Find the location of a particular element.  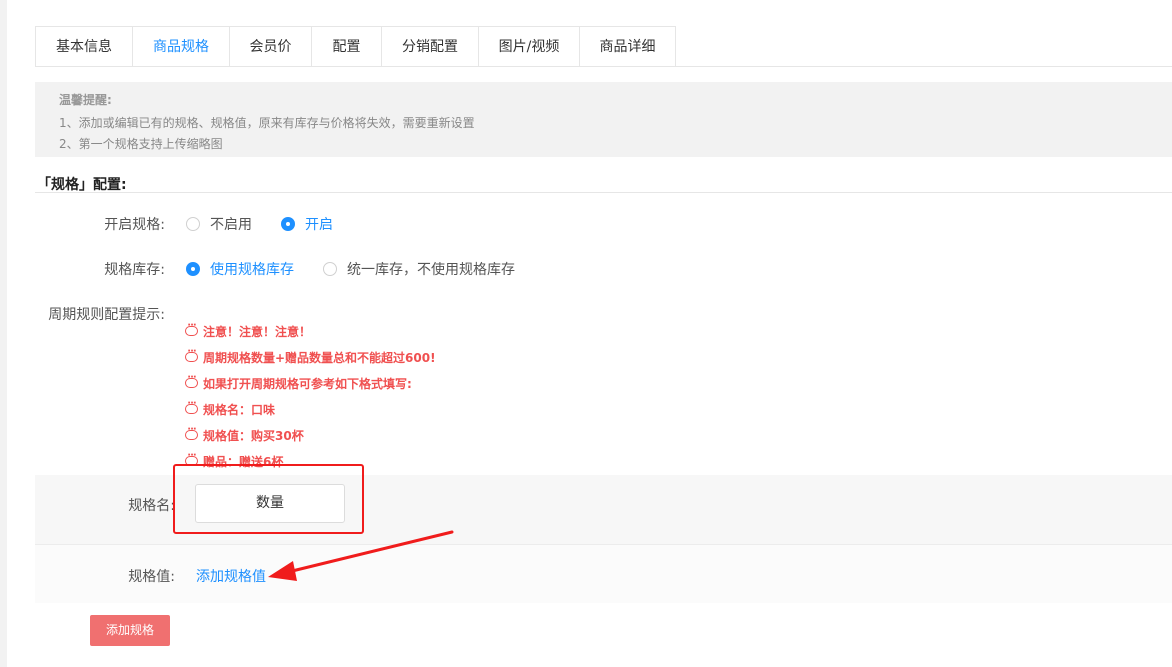

tab-product-spec: 商品规格 is located at coordinates (180, 46).